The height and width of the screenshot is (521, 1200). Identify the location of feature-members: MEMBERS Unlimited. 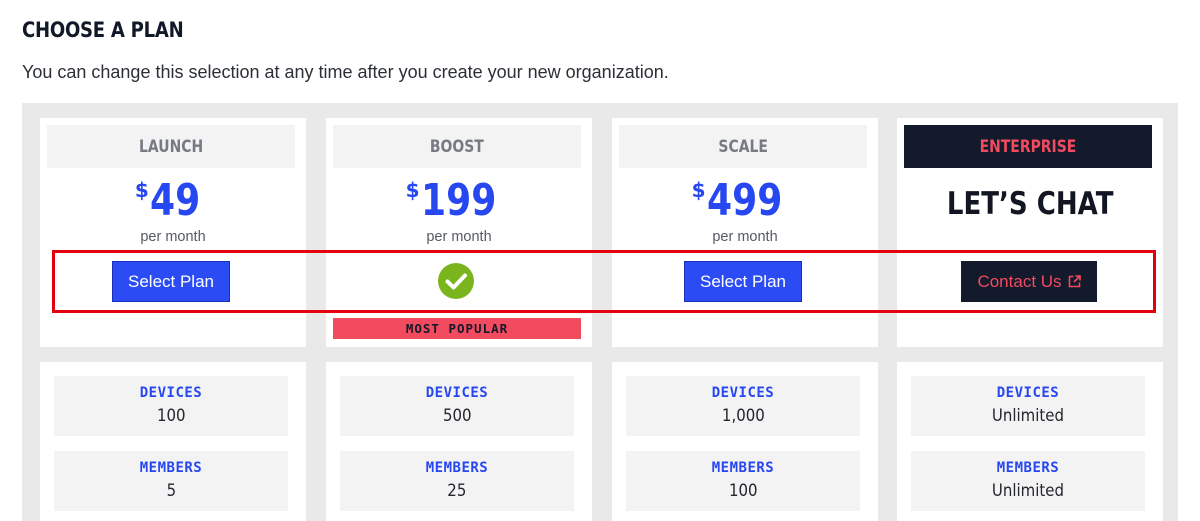
(1028, 481).